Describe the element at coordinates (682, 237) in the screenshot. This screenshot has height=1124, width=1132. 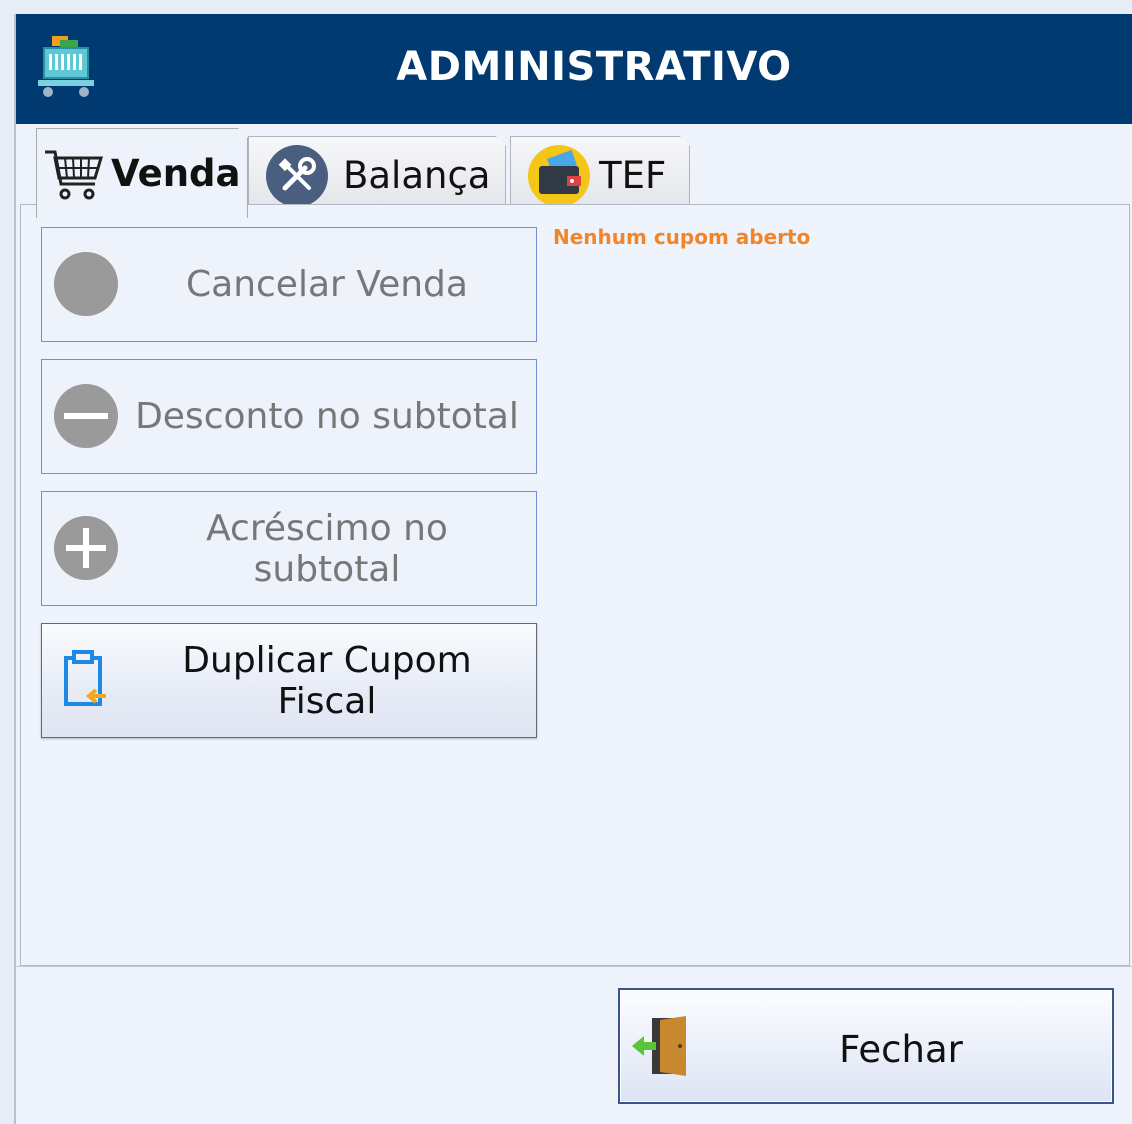
I see `status-message: Nenhum cupom aberto` at that location.